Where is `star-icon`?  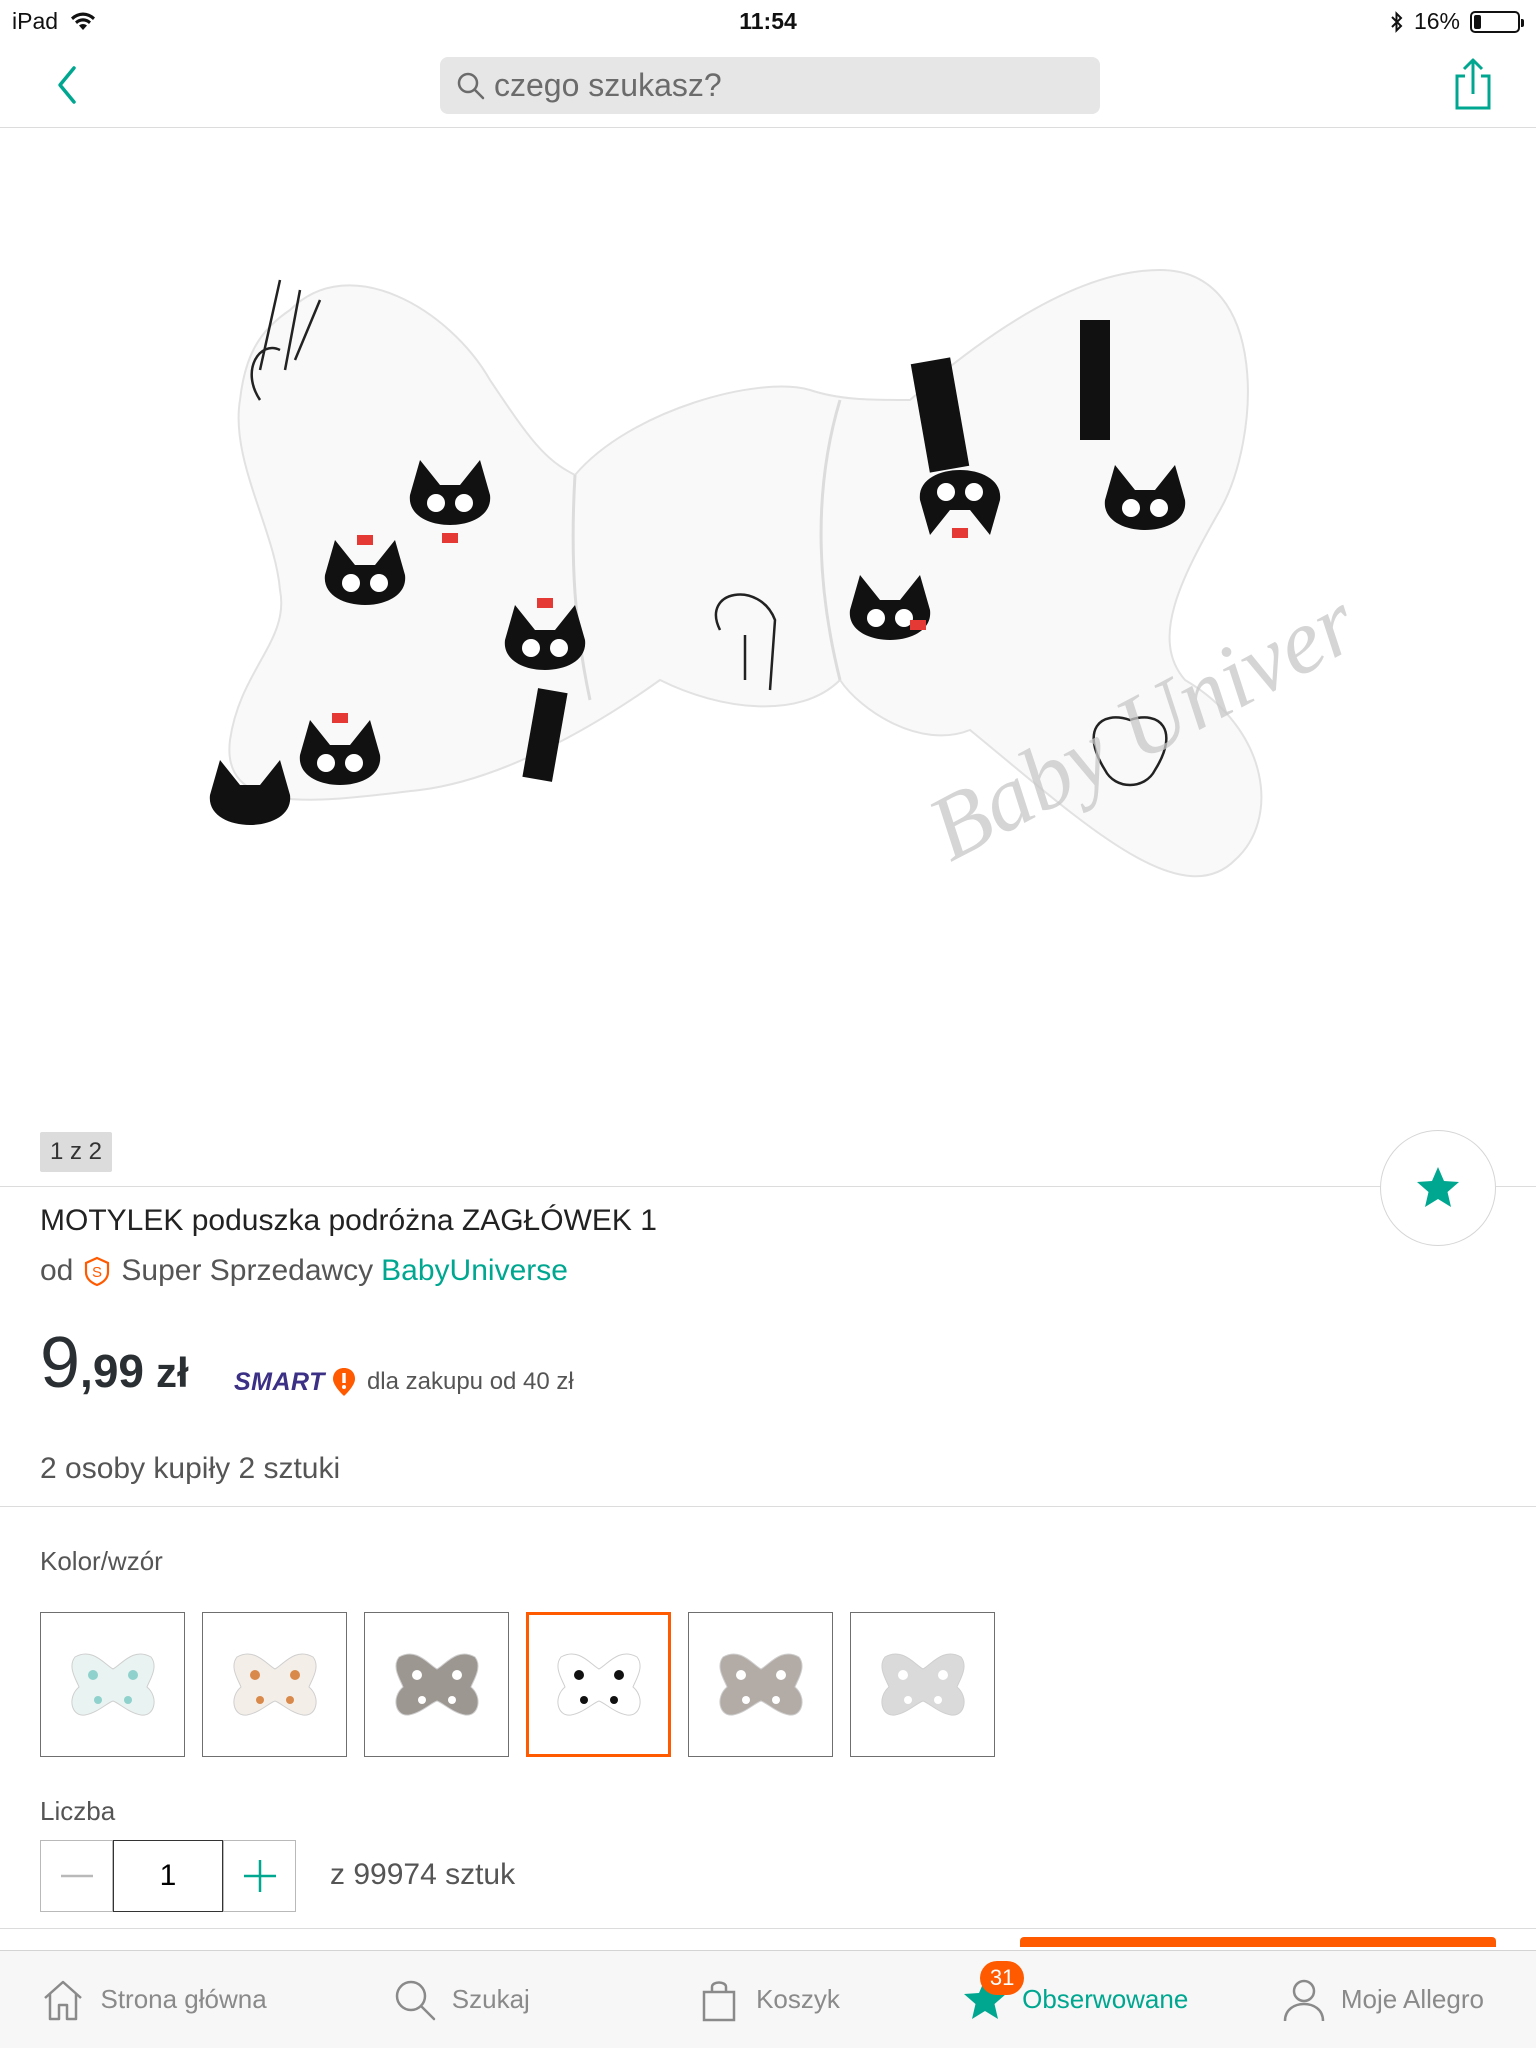
star-icon is located at coordinates (1438, 1187).